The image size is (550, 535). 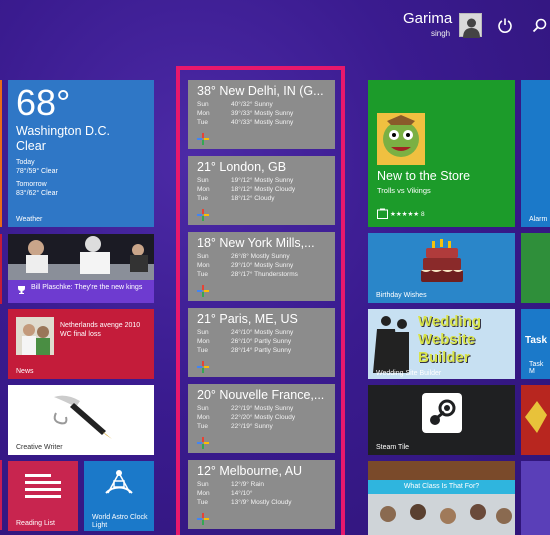 I want to click on forecast-value: 19°/12° Mostly Sunny, so click(x=262, y=180).